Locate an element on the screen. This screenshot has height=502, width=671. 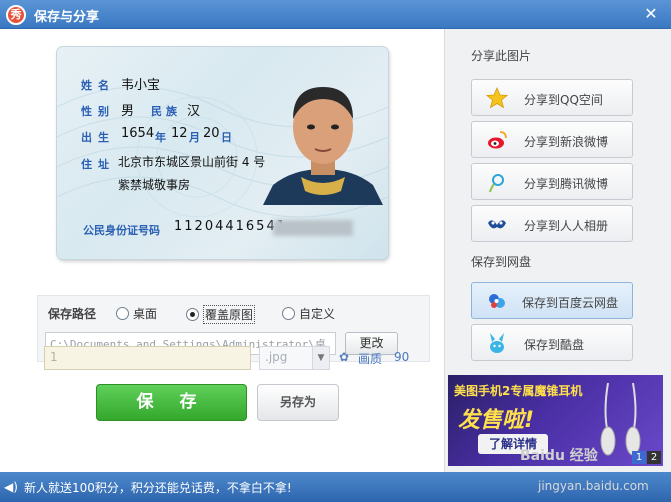
value-name: 韦小宝 is located at coordinates (141, 85).